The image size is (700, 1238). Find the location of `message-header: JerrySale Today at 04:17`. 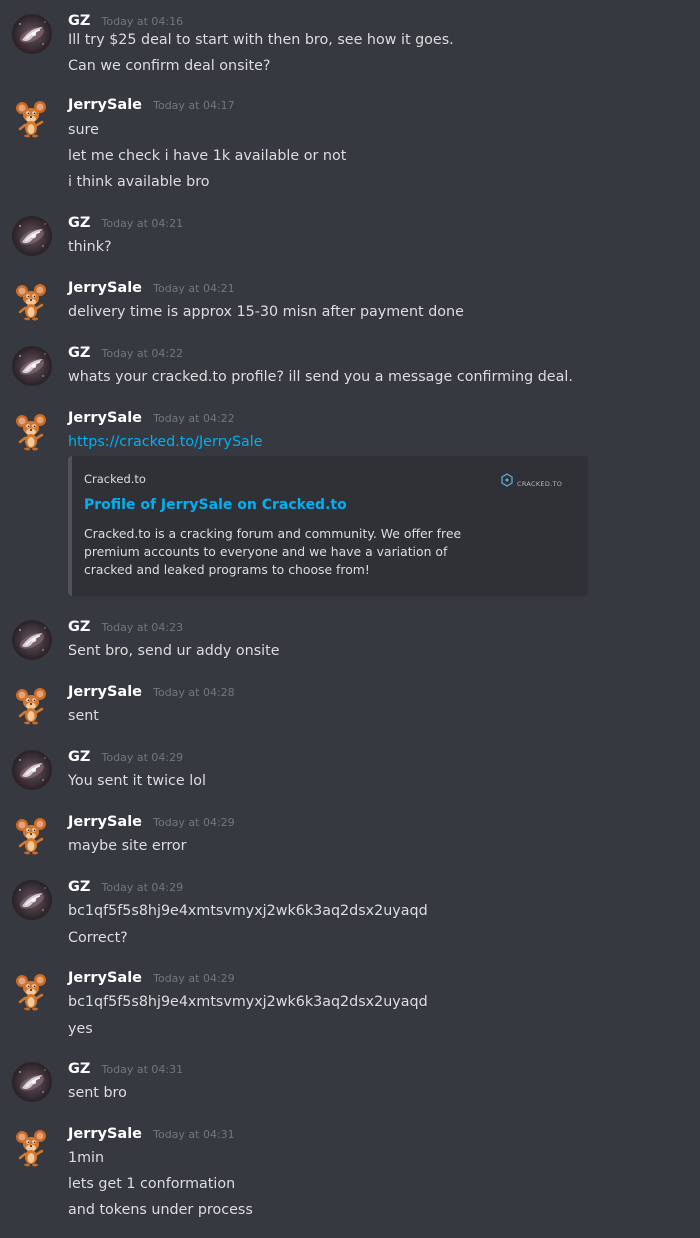

message-header: JerrySale Today at 04:17 is located at coordinates (151, 105).